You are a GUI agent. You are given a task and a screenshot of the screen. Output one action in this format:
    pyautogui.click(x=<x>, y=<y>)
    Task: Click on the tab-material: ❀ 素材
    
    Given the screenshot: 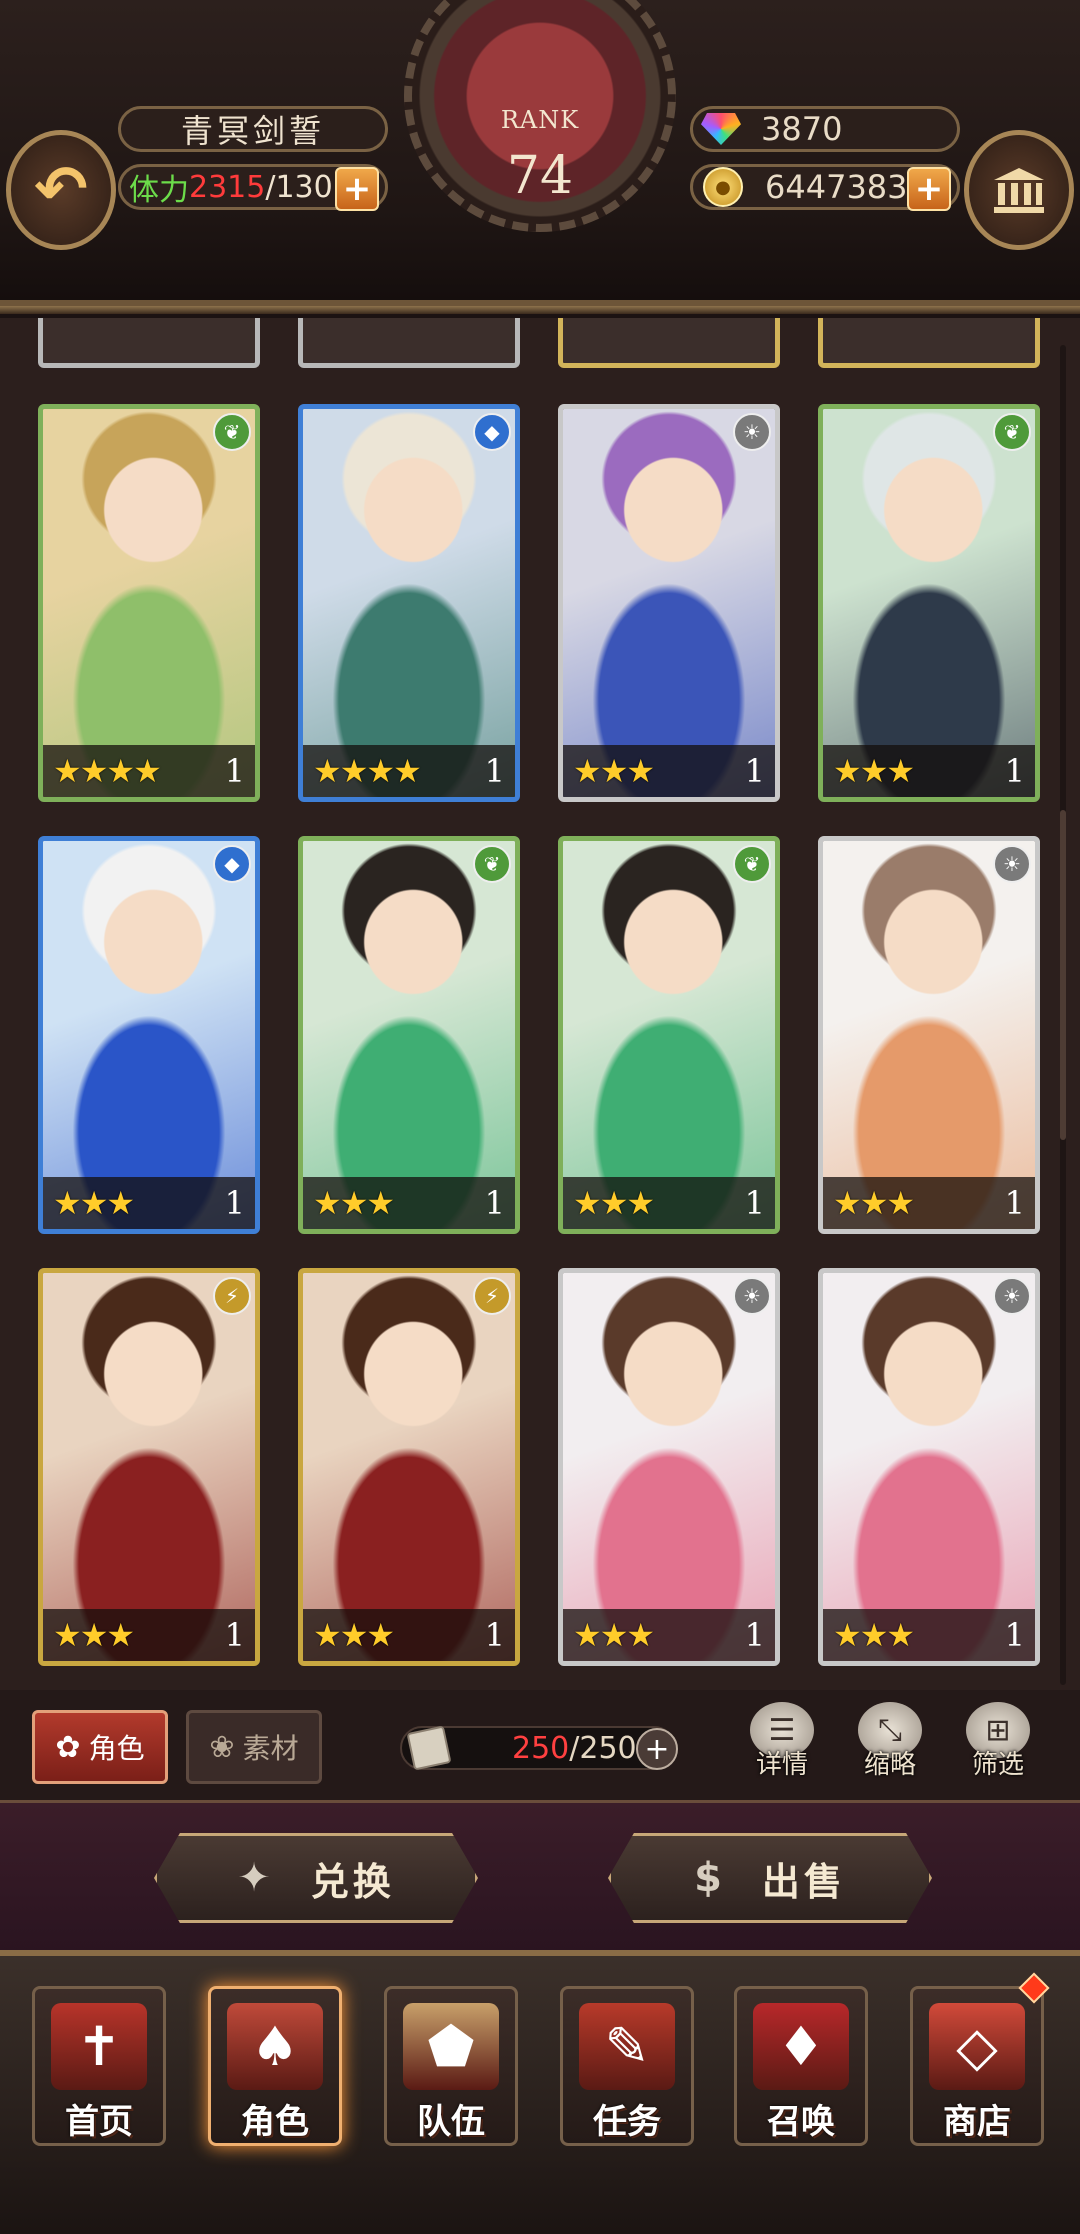 What is the action you would take?
    pyautogui.click(x=254, y=1747)
    